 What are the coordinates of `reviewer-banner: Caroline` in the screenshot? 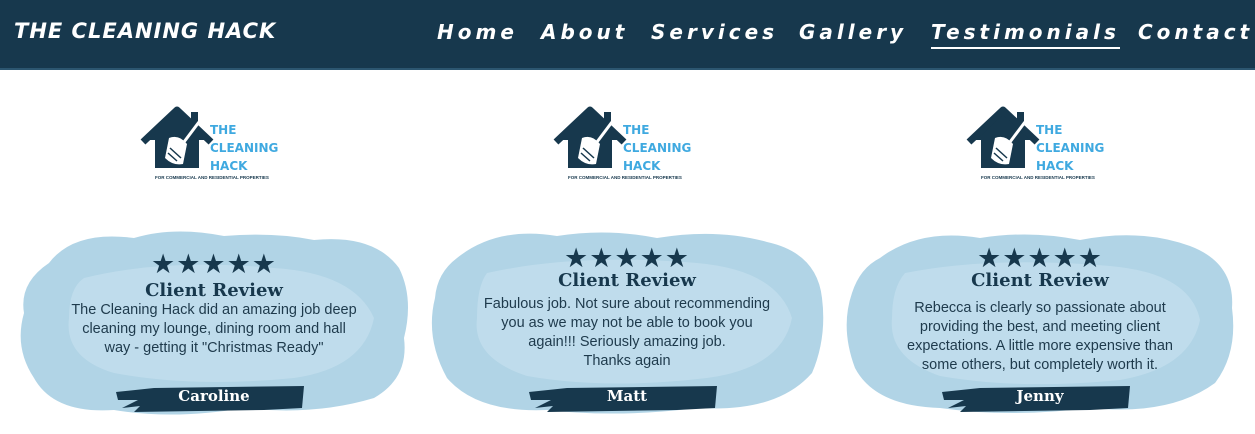 It's located at (214, 398).